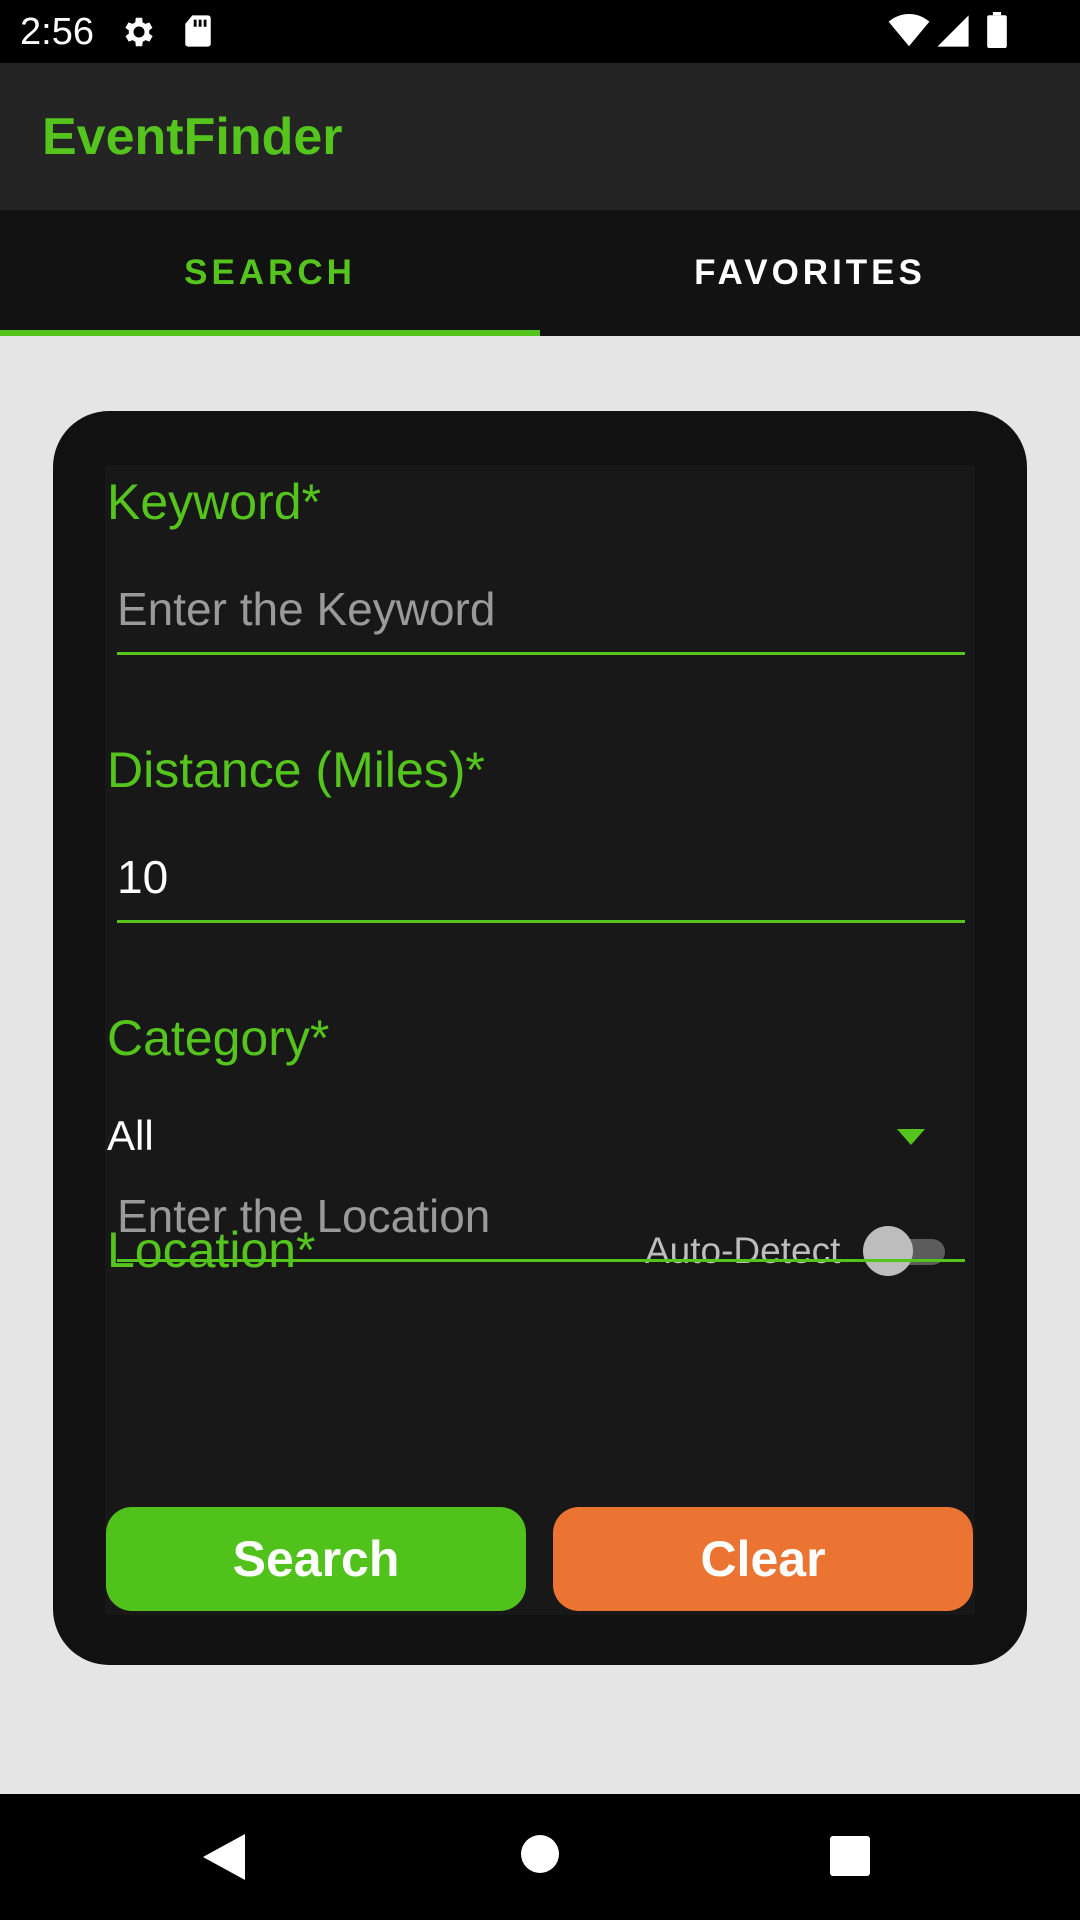 The height and width of the screenshot is (1920, 1080). Describe the element at coordinates (517, 1136) in the screenshot. I see `category-dropdown: All` at that location.